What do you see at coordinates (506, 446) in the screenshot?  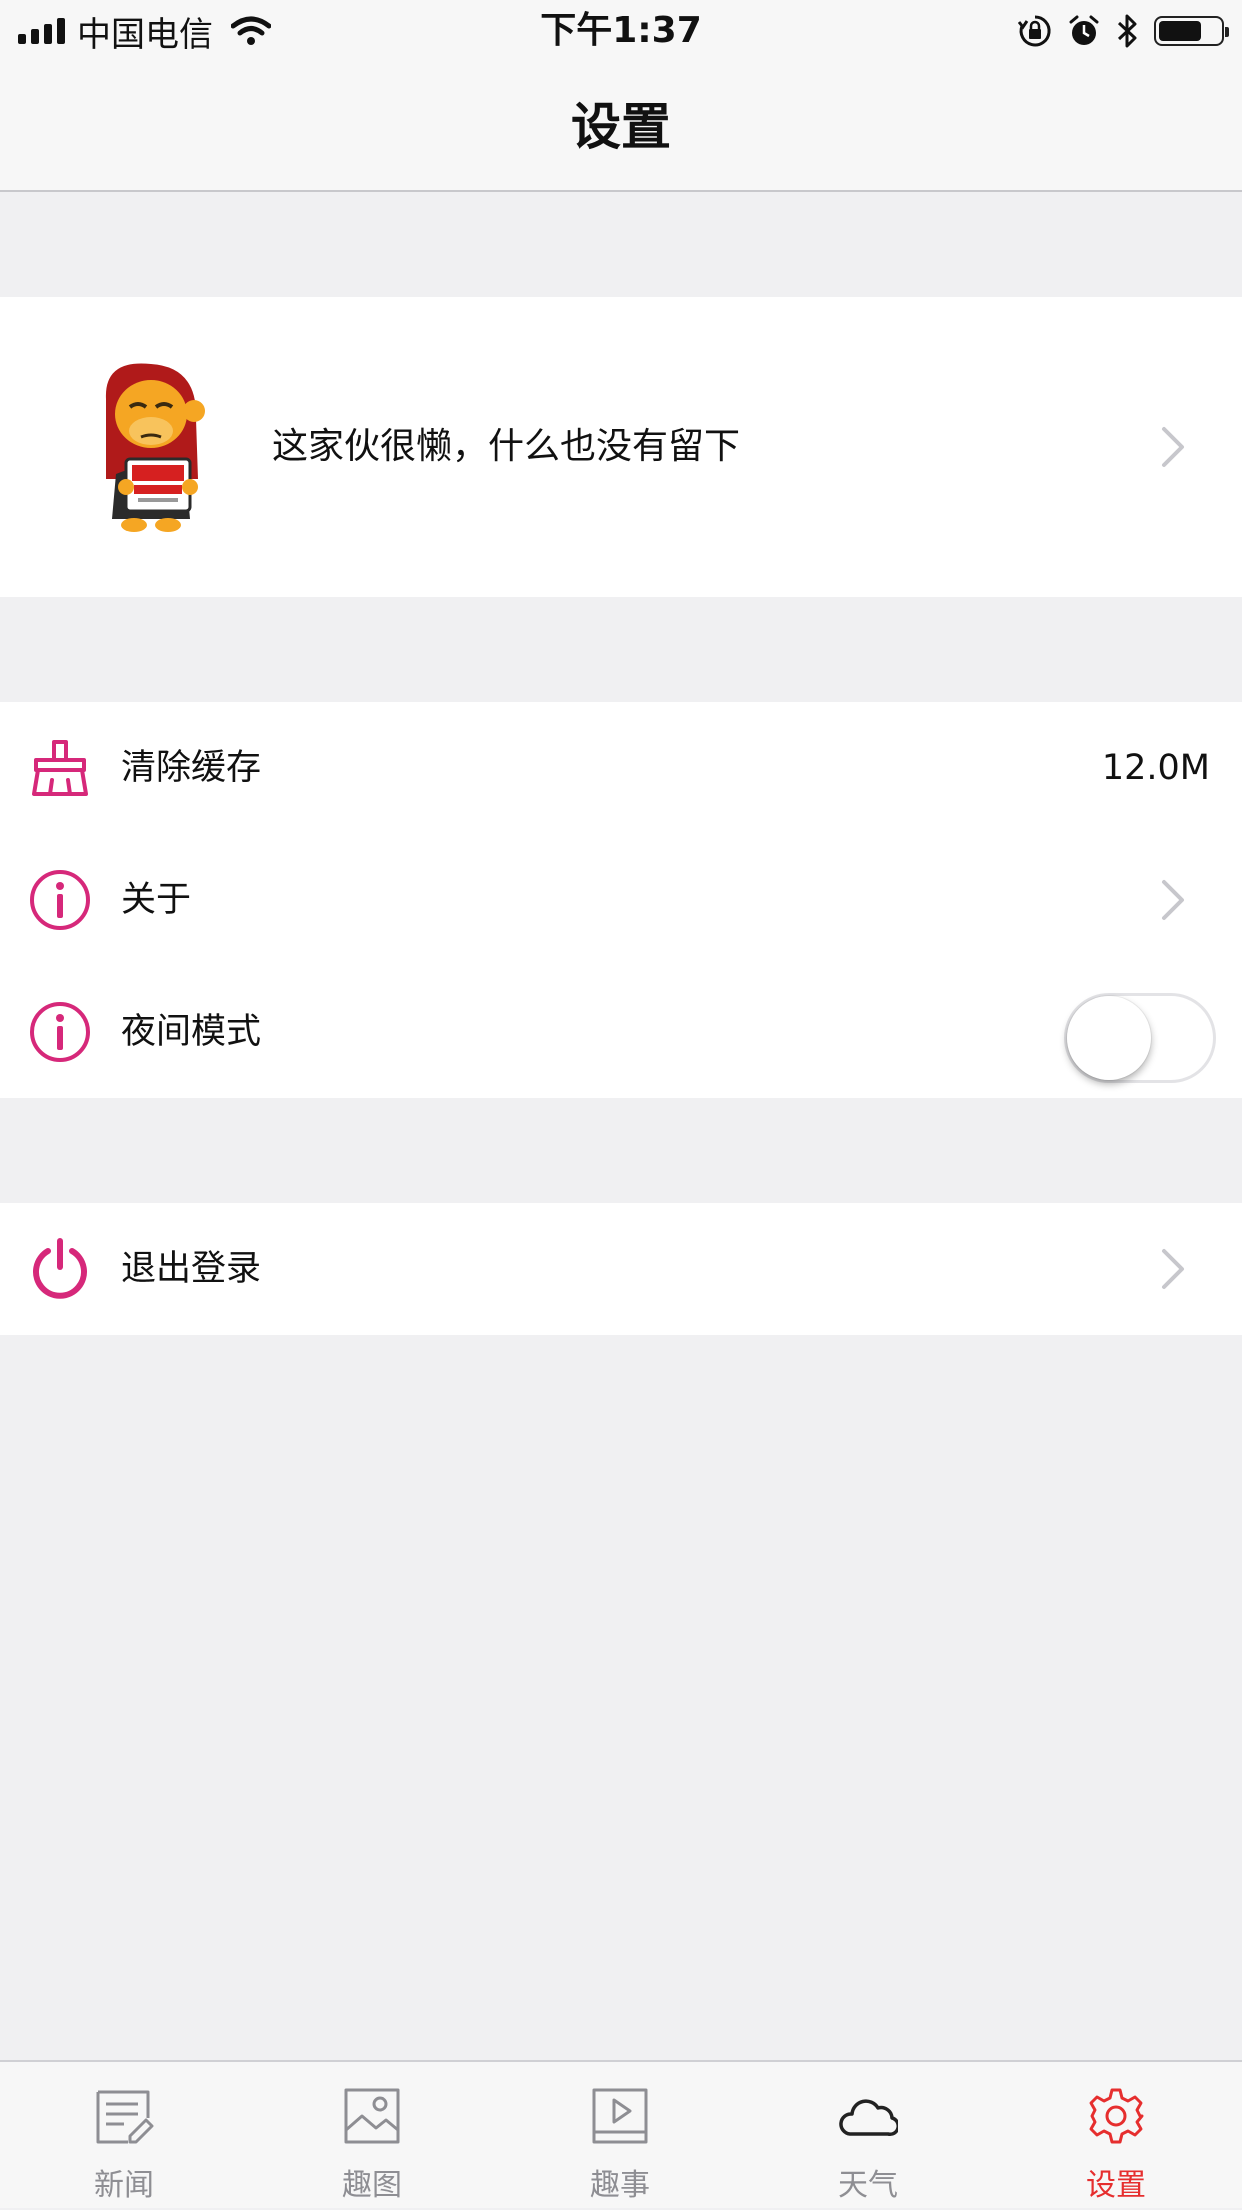 I see `profile-signature: 这家伙很懒，什么也没有留下` at bounding box center [506, 446].